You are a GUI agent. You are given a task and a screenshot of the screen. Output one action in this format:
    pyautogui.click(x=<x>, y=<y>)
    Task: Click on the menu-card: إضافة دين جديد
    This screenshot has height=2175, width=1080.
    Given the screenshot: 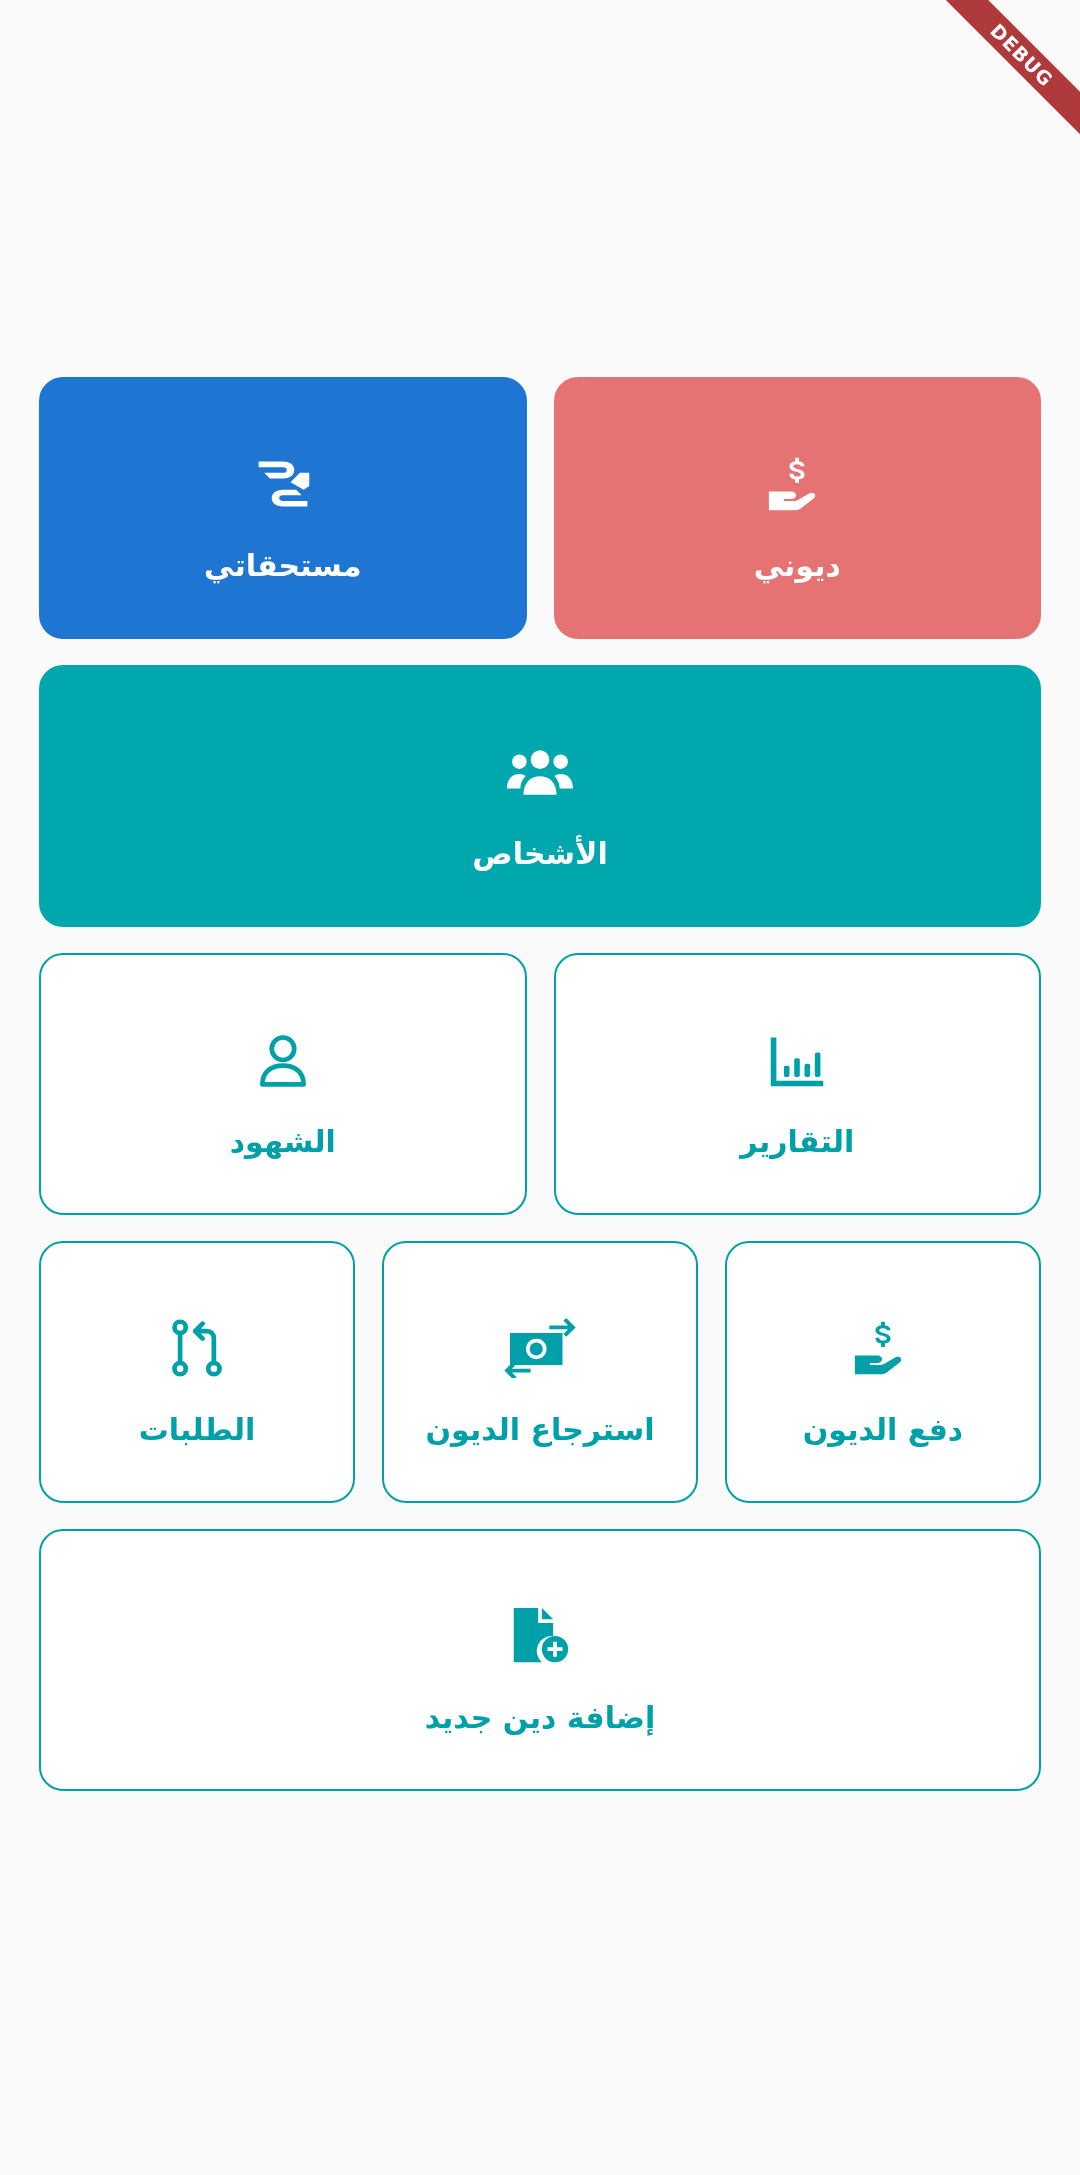 What is the action you would take?
    pyautogui.click(x=540, y=1660)
    